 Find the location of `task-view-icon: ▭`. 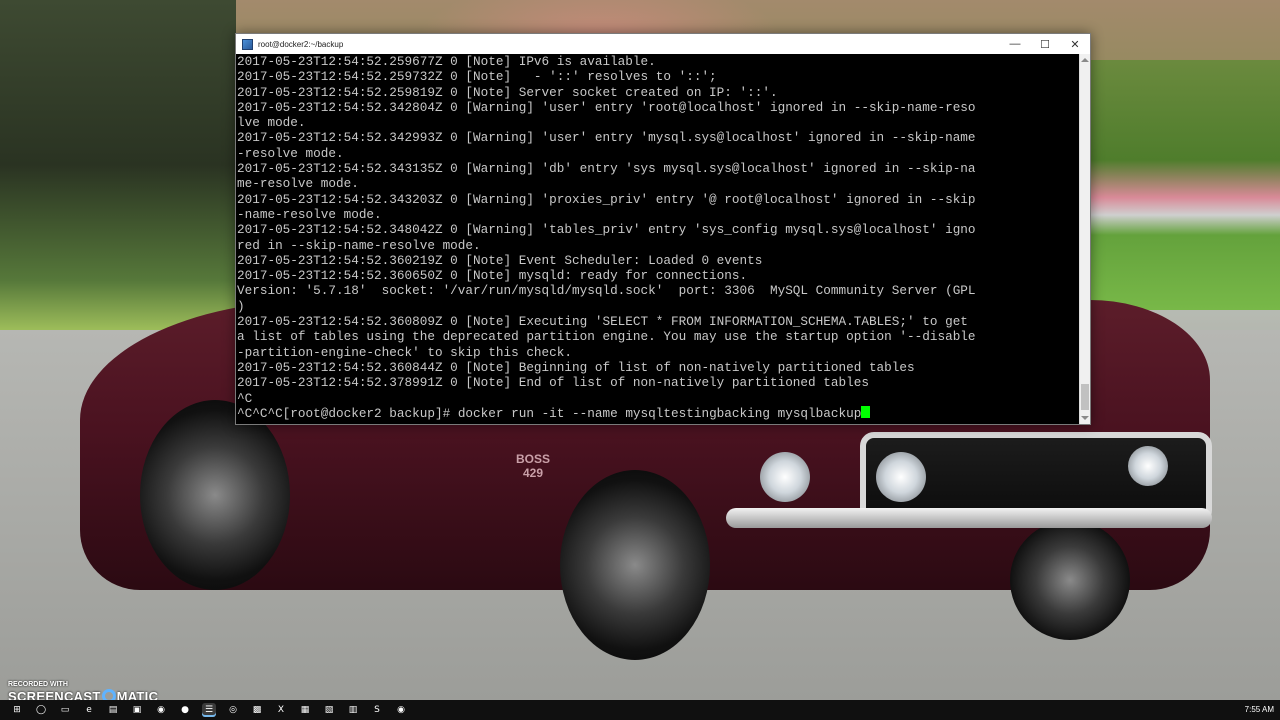

task-view-icon: ▭ is located at coordinates (65, 710).